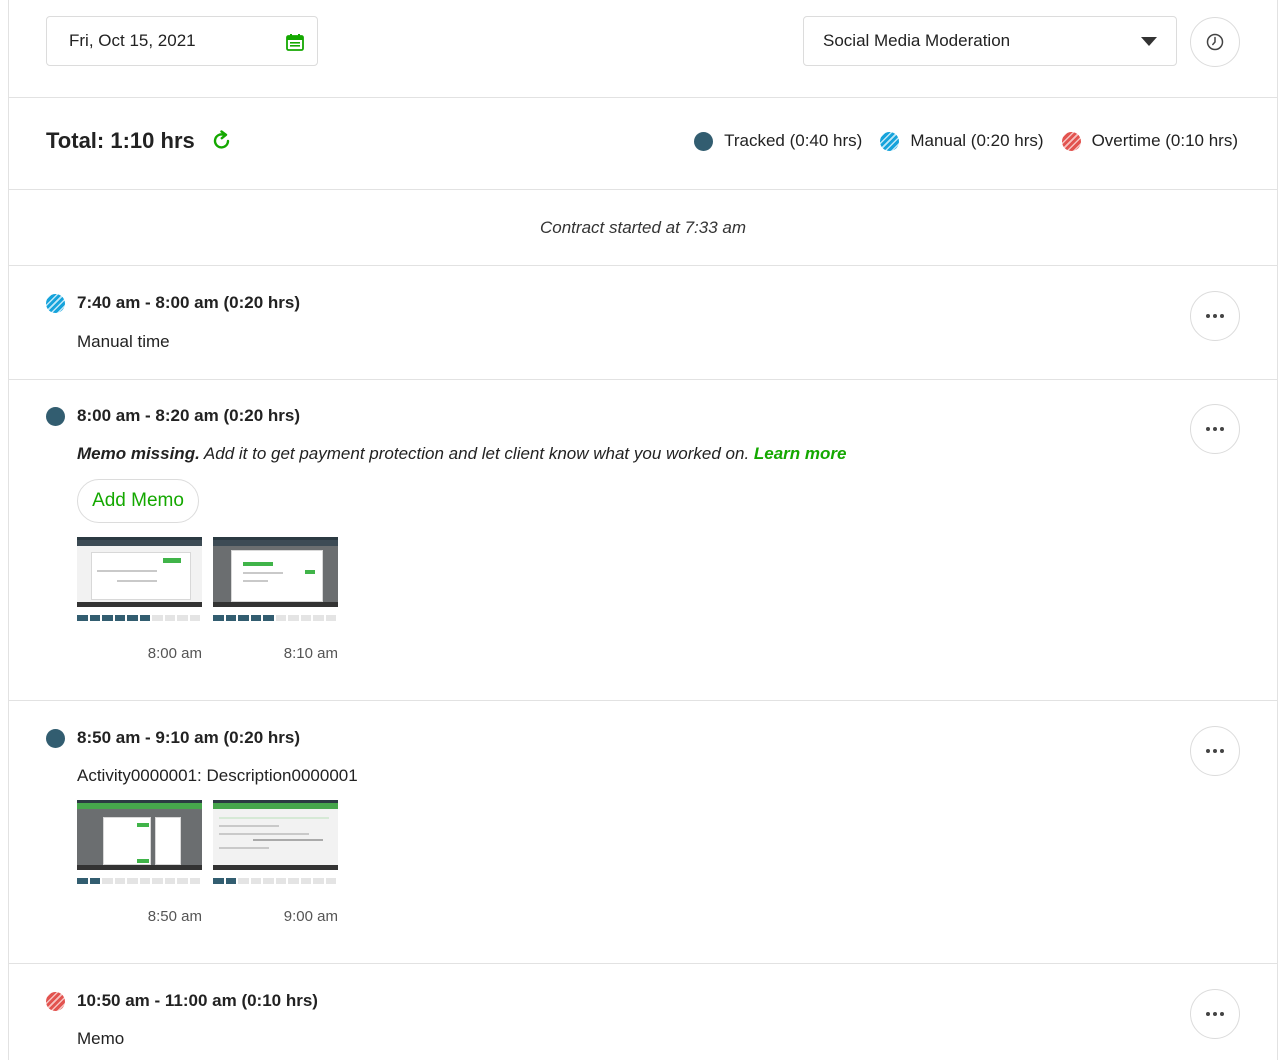 This screenshot has width=1280, height=1060. Describe the element at coordinates (917, 40) in the screenshot. I see `contract-select-value: Social Media Moderation` at that location.